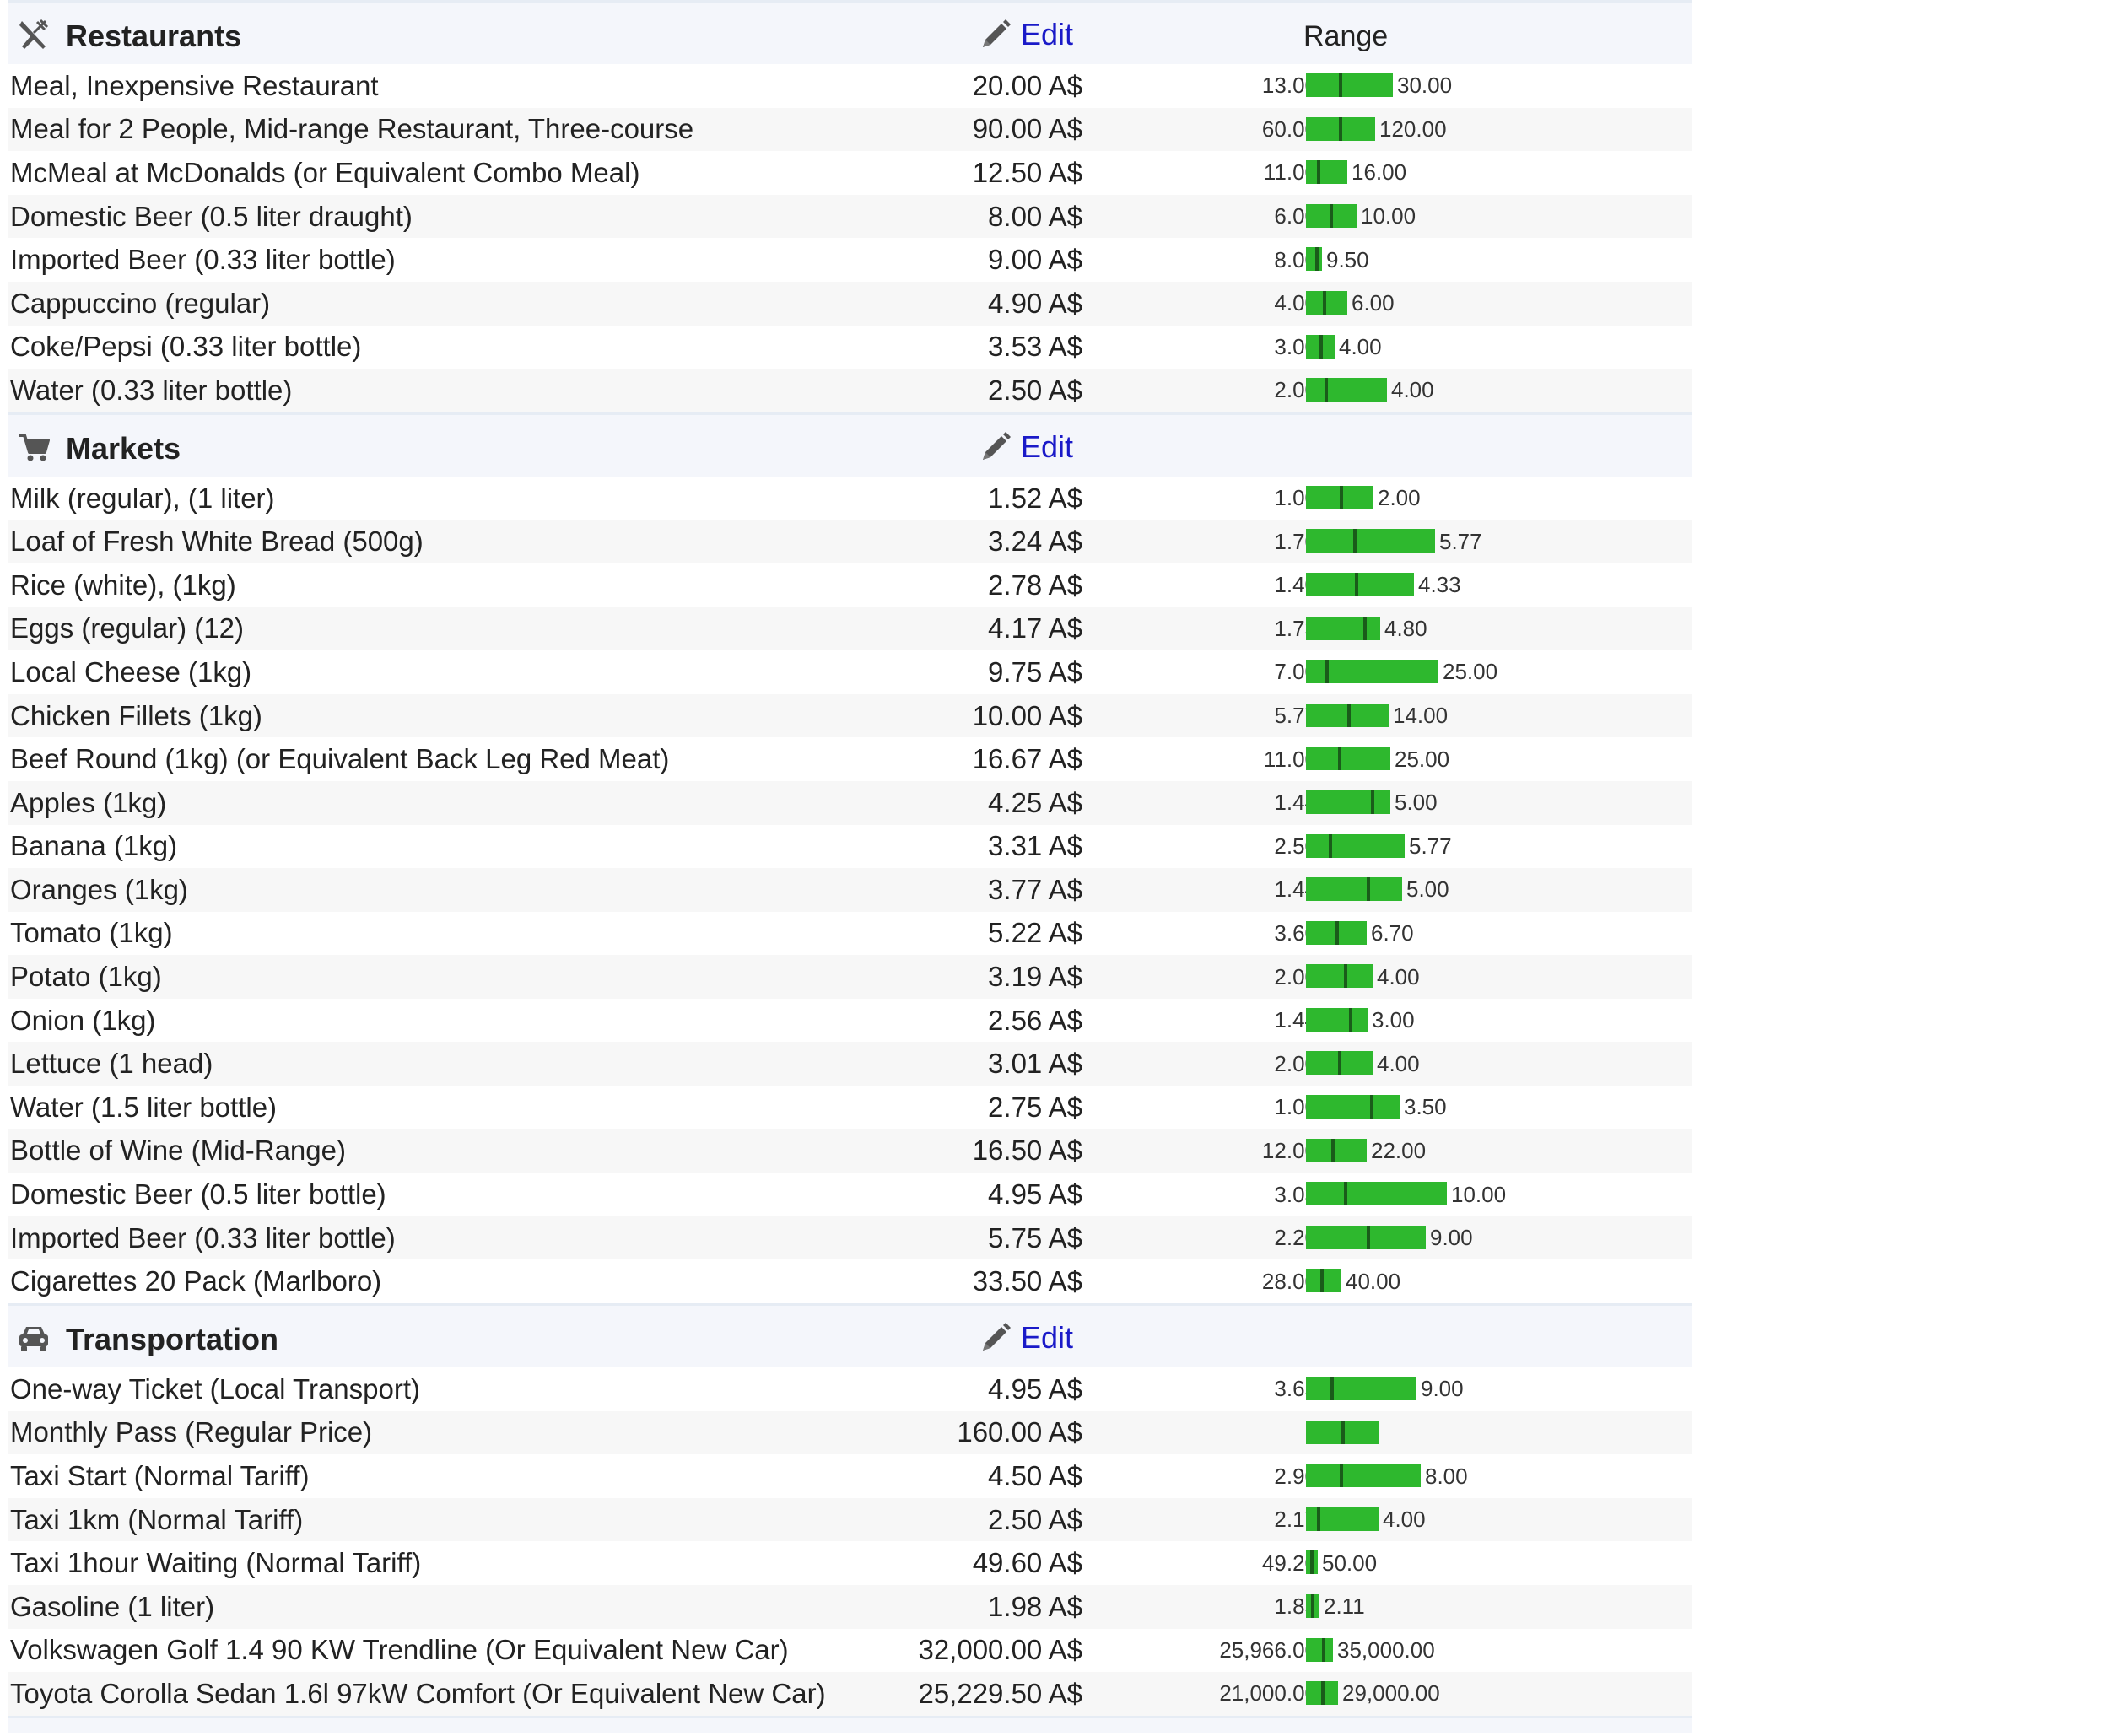 This screenshot has width=2126, height=1736. I want to click on range-max: 2.00, so click(1399, 498).